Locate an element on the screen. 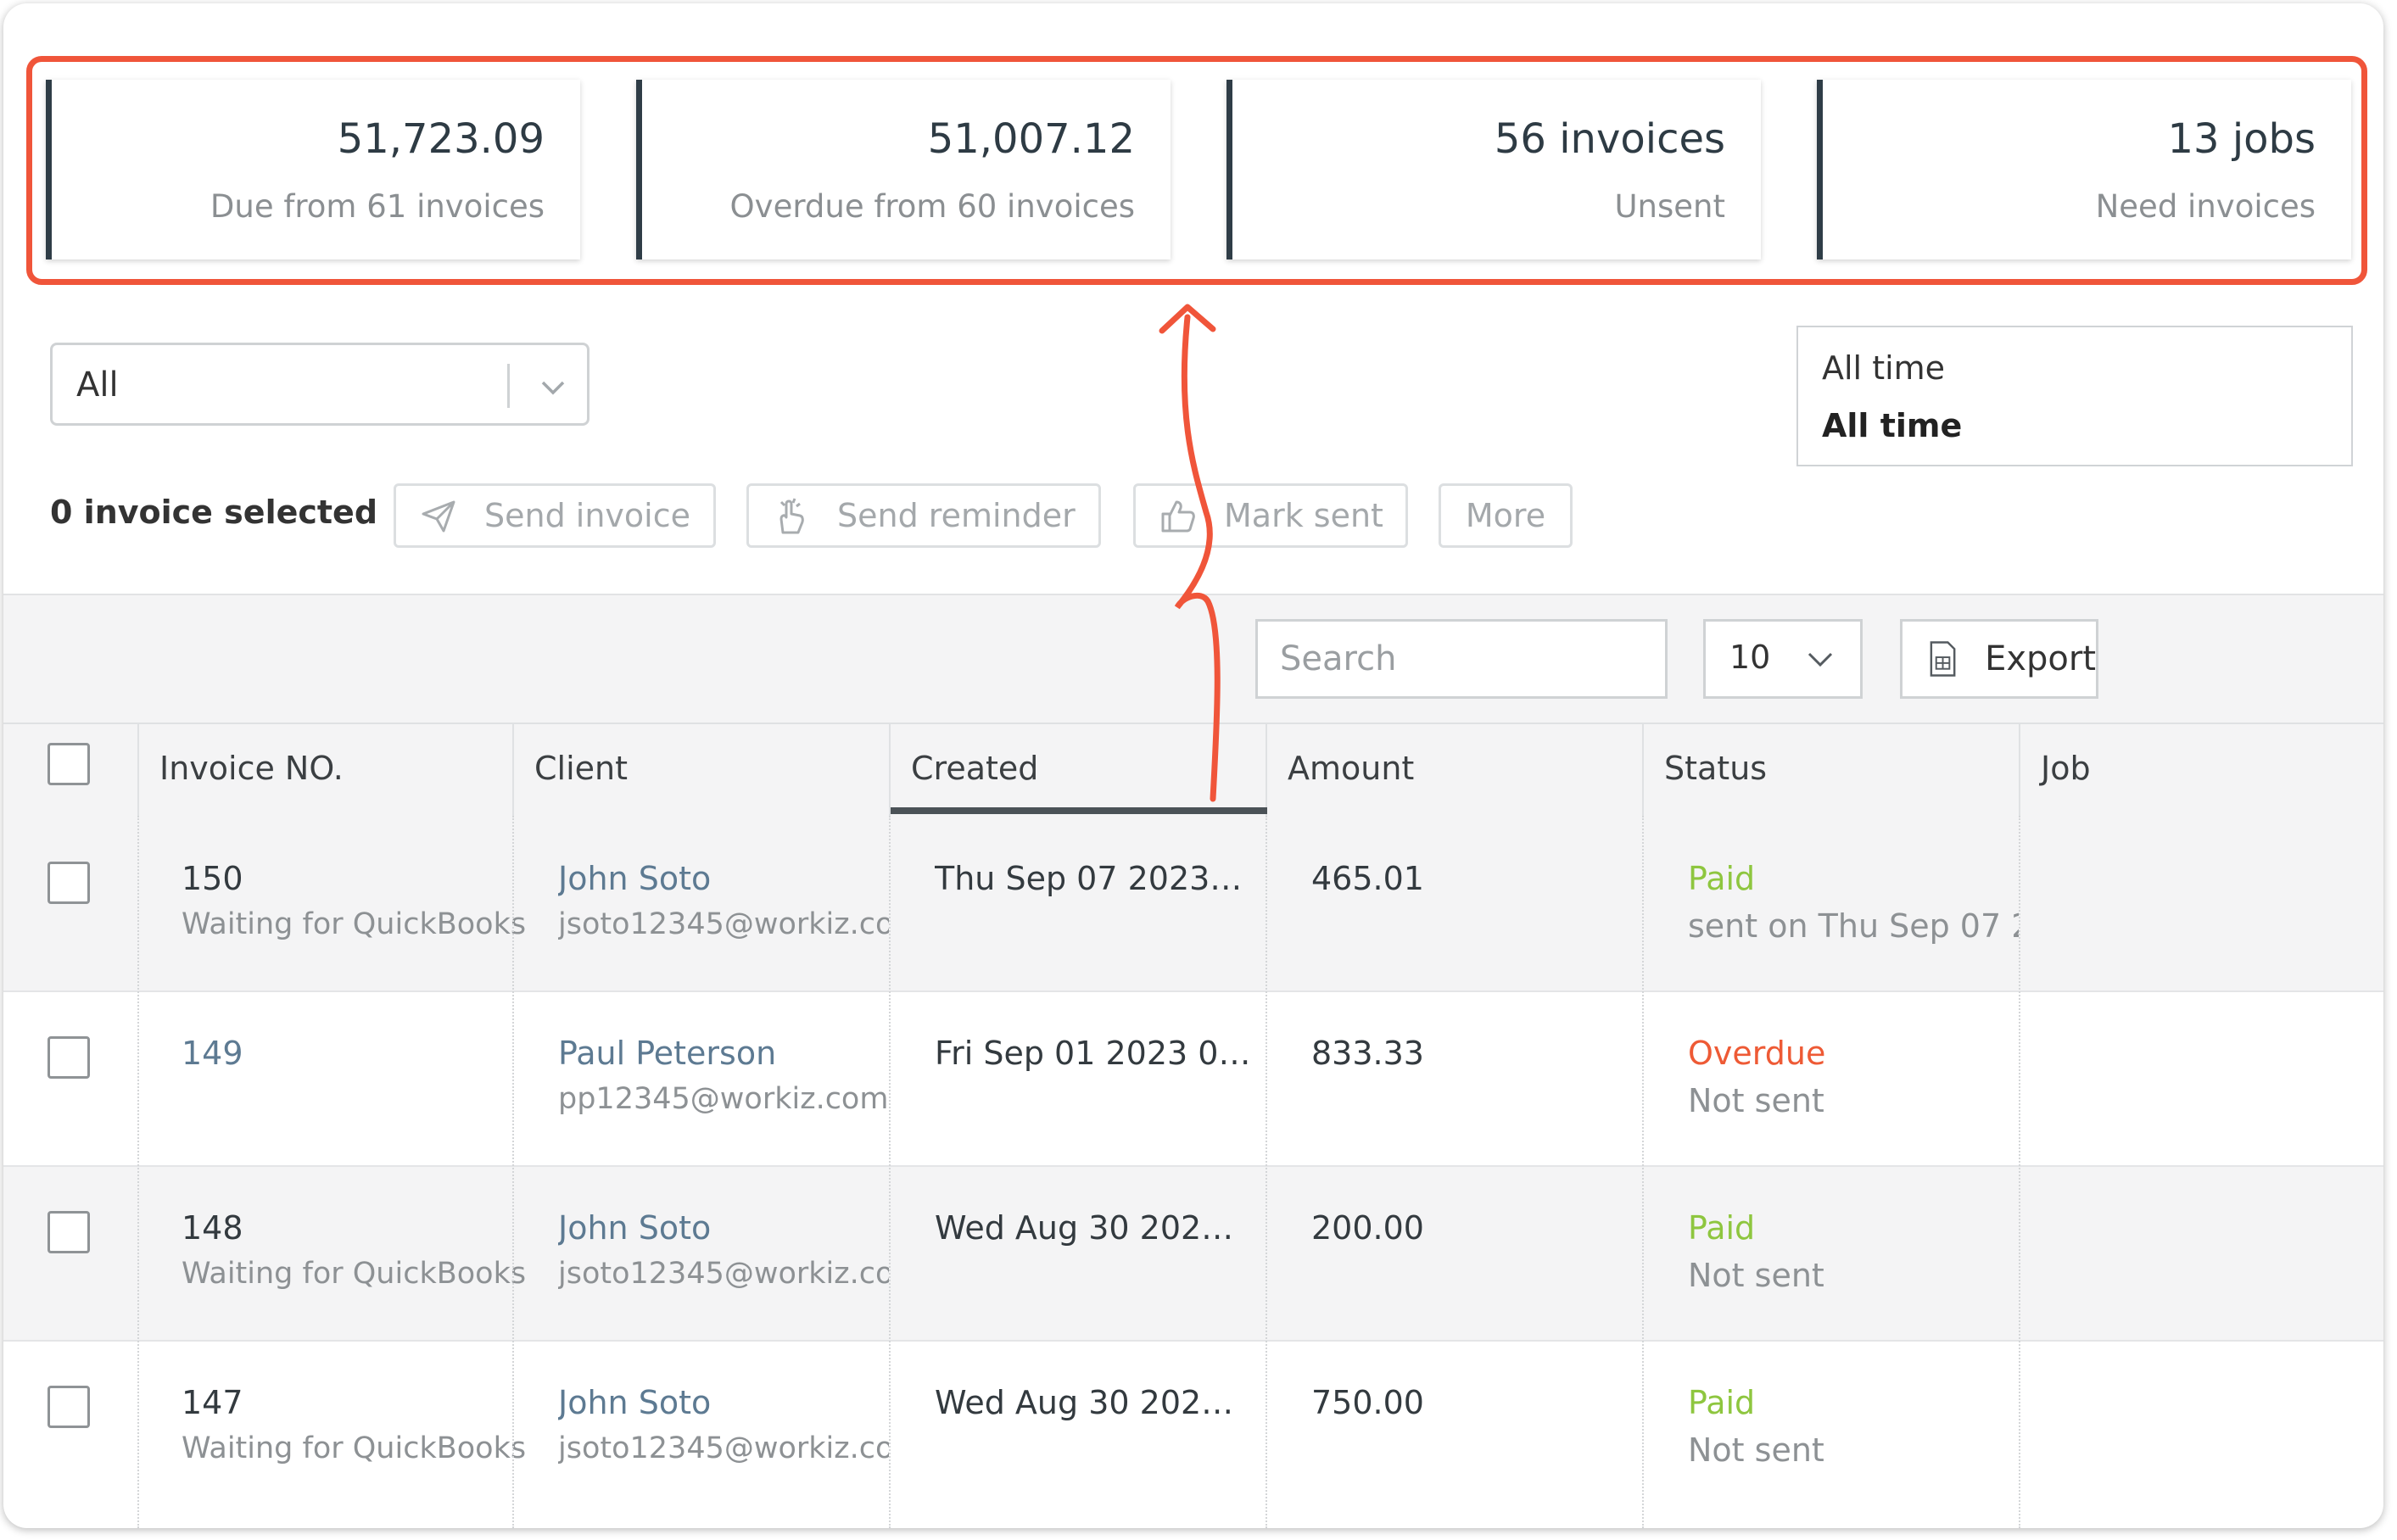 This screenshot has height=1540, width=2397. send-reminder-button: Send reminder is located at coordinates (923, 515).